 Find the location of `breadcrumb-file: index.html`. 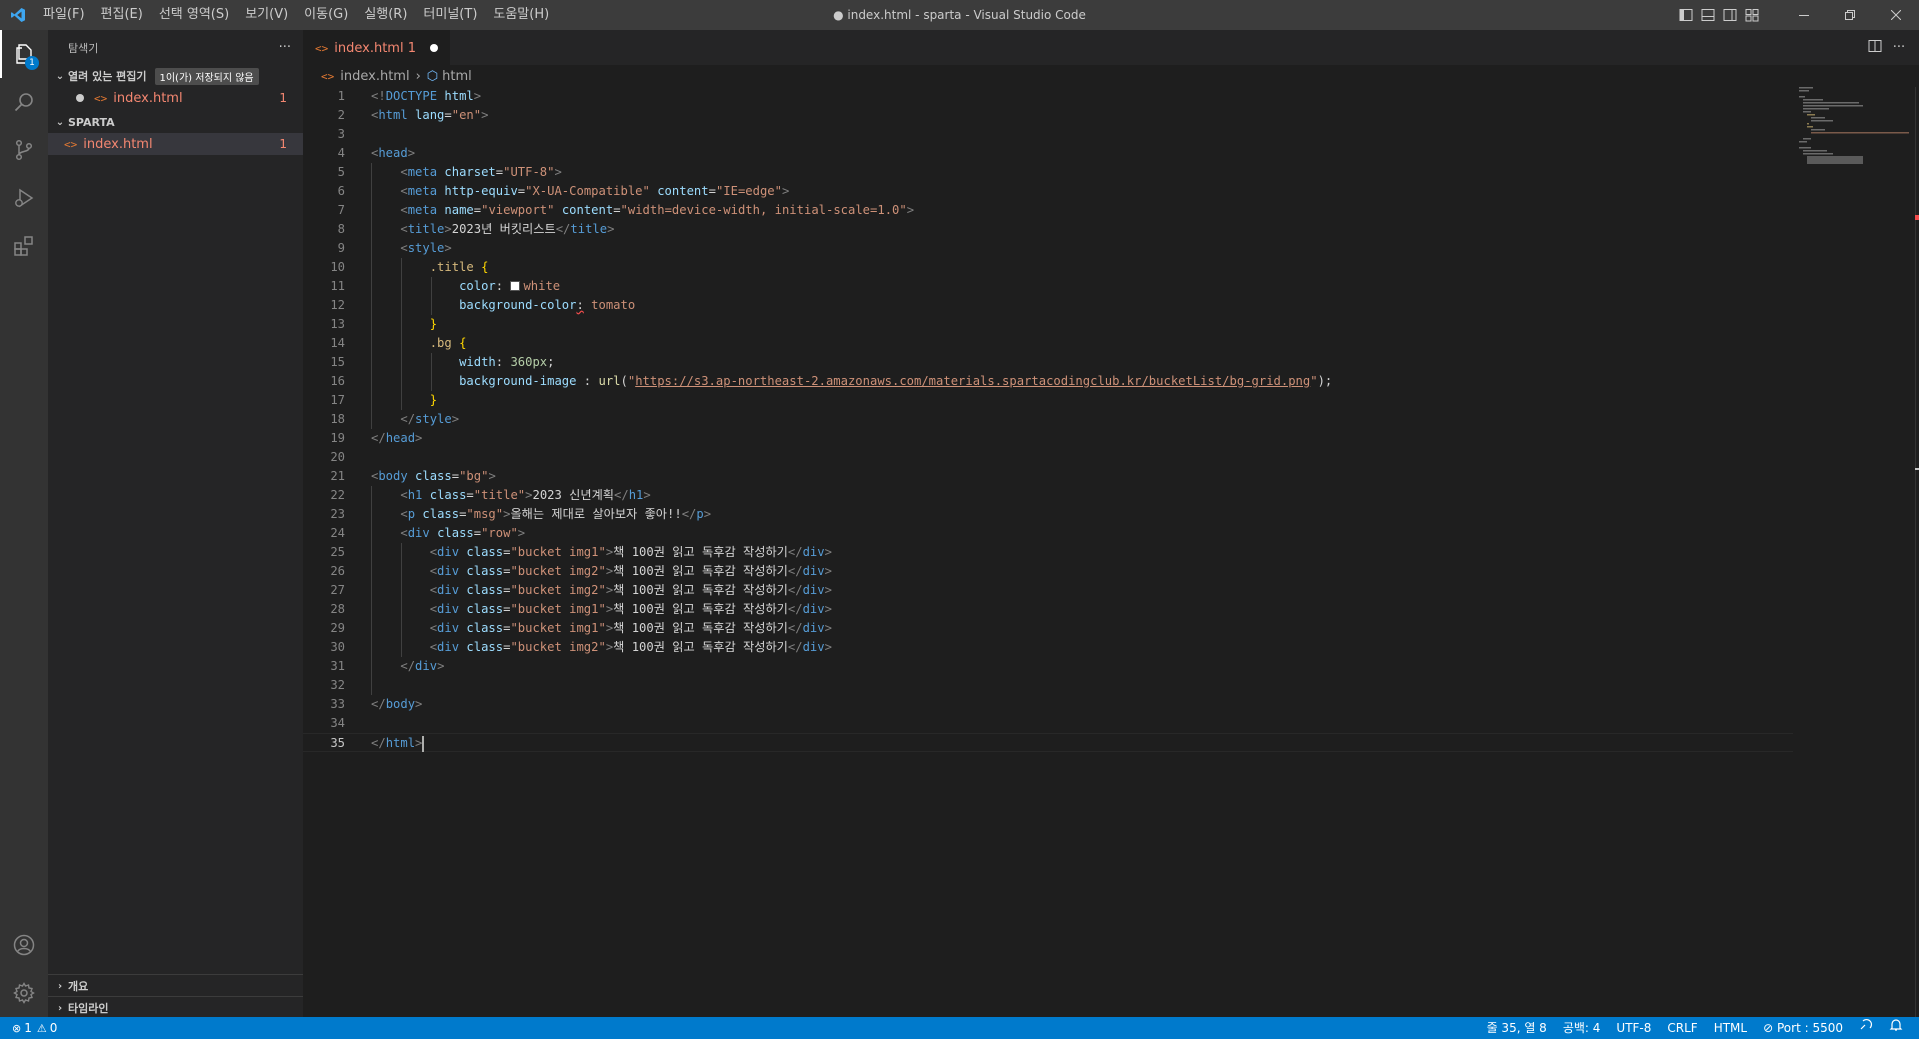

breadcrumb-file: index.html is located at coordinates (374, 76).